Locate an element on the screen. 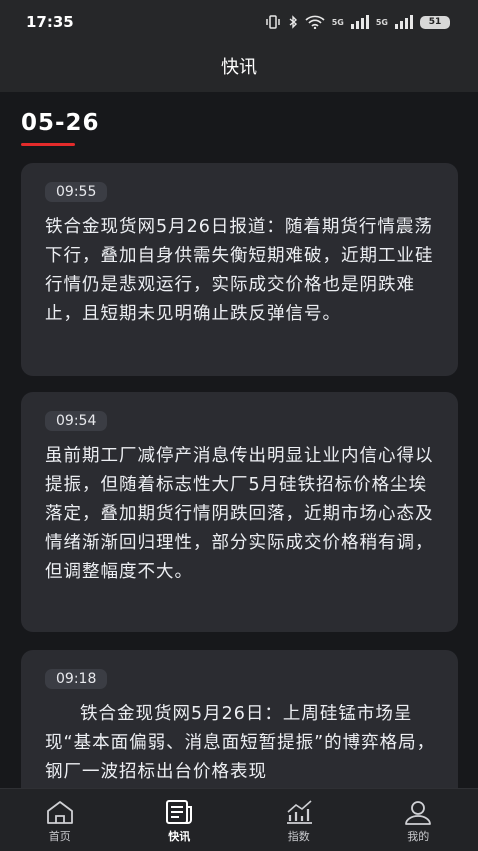 This screenshot has height=851, width=478. network-label-a: 5G is located at coordinates (338, 22).